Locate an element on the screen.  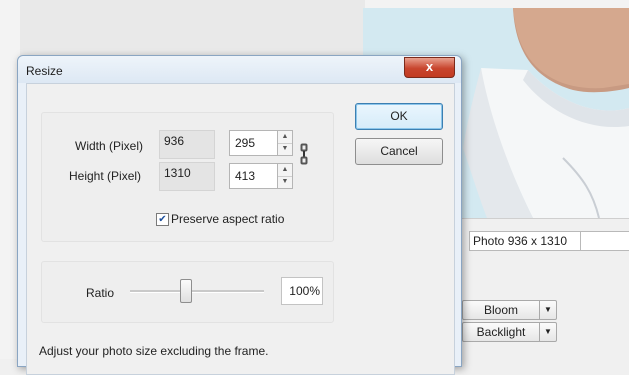
effect-dropdown-backlight: Backlight ▼ is located at coordinates (509, 332).